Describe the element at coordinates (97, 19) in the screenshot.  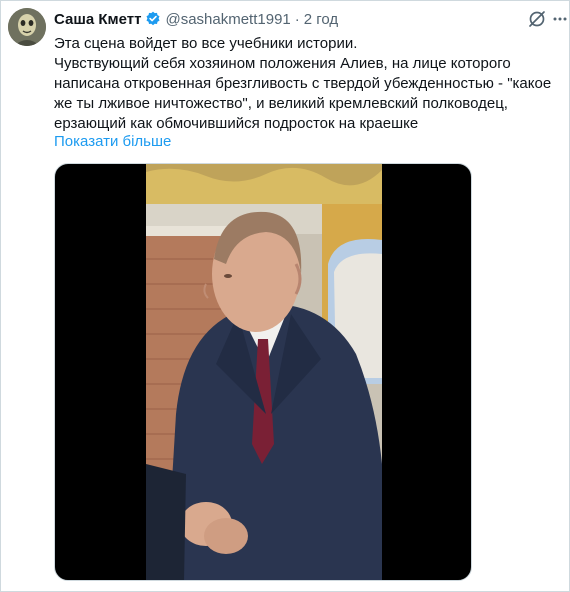
I see `author-name: Саша Кметт` at that location.